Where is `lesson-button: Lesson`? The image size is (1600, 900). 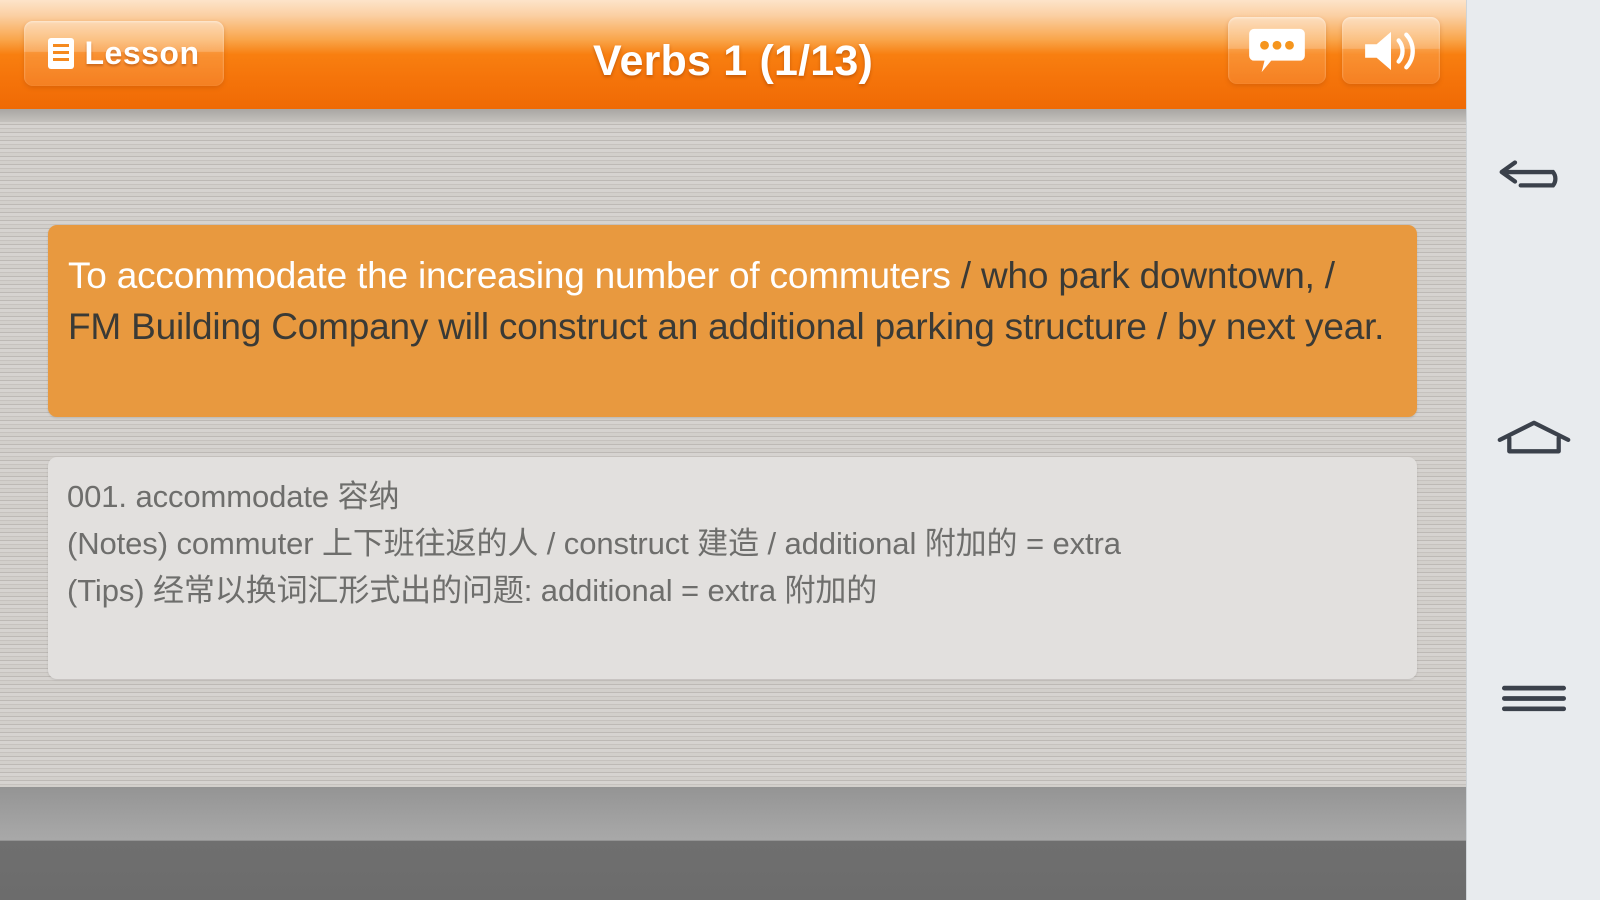
lesson-button: Lesson is located at coordinates (124, 53).